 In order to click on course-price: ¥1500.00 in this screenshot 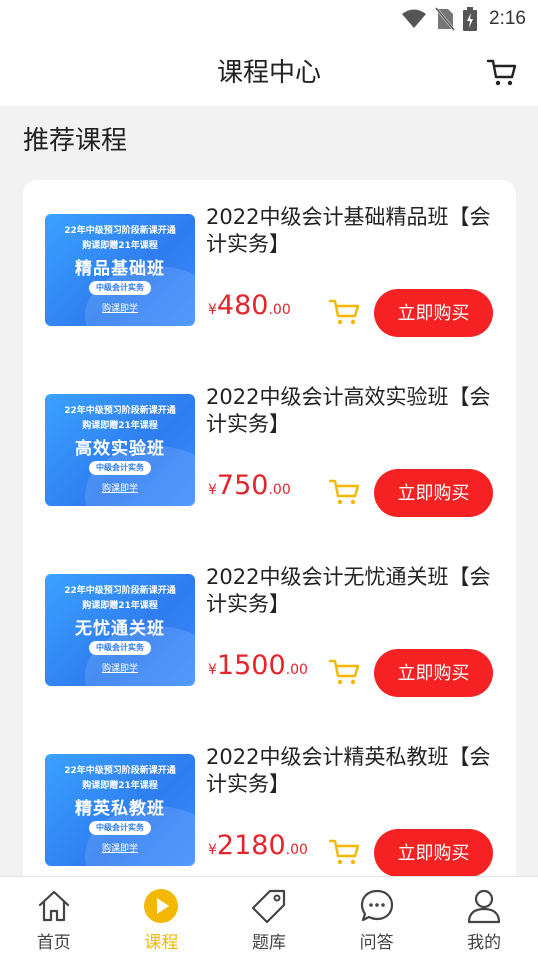, I will do `click(258, 665)`.